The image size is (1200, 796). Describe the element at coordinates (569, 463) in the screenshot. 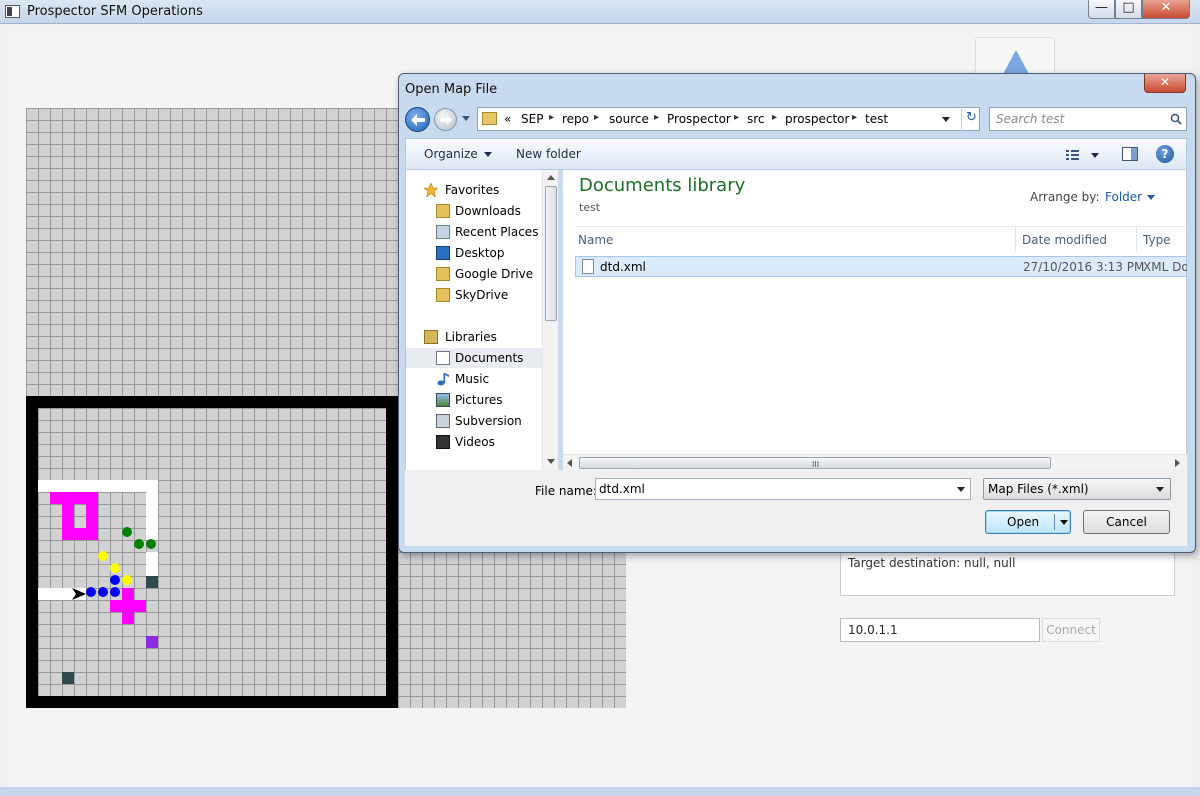

I see `scroll-left-icon` at that location.